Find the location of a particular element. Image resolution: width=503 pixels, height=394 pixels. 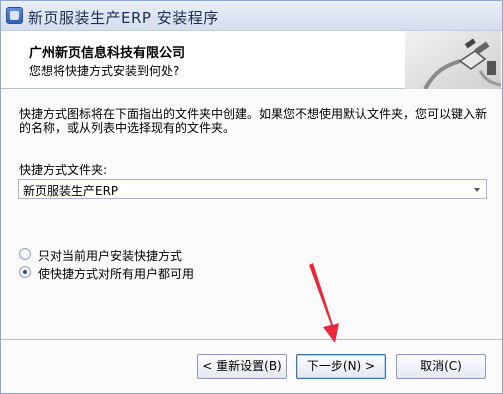

folder-value: 新页服装生产ERP is located at coordinates (71, 191).